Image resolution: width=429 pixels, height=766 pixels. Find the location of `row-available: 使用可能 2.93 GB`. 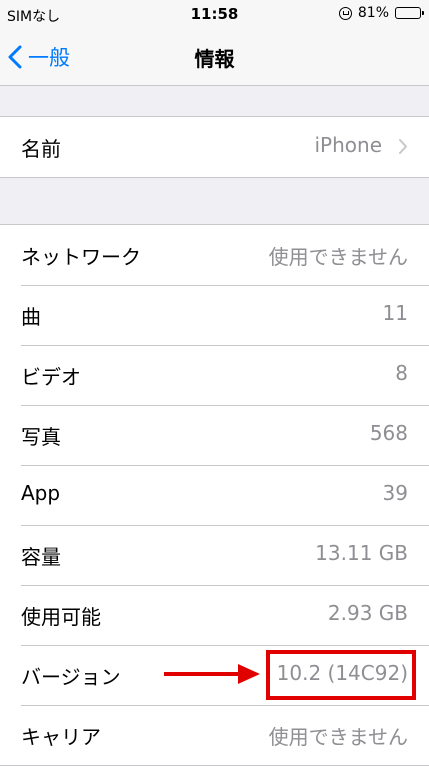

row-available: 使用可能 2.93 GB is located at coordinates (214, 615).